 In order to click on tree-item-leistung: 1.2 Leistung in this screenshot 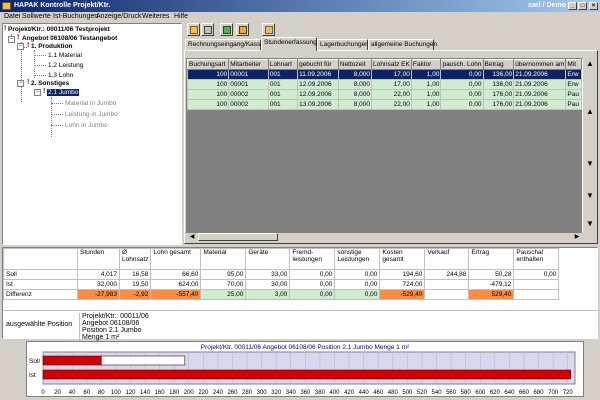, I will do `click(65, 65)`.